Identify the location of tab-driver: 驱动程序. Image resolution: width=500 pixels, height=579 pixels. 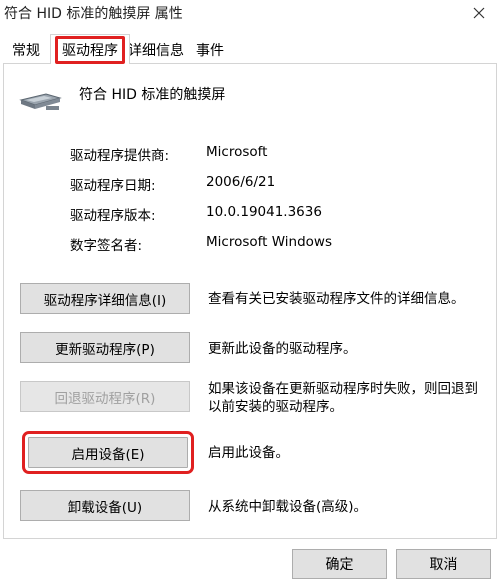
(90, 49).